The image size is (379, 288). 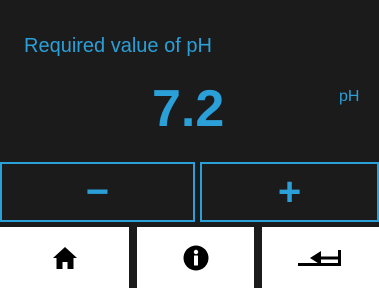 I want to click on plus-label: +, so click(x=289, y=192).